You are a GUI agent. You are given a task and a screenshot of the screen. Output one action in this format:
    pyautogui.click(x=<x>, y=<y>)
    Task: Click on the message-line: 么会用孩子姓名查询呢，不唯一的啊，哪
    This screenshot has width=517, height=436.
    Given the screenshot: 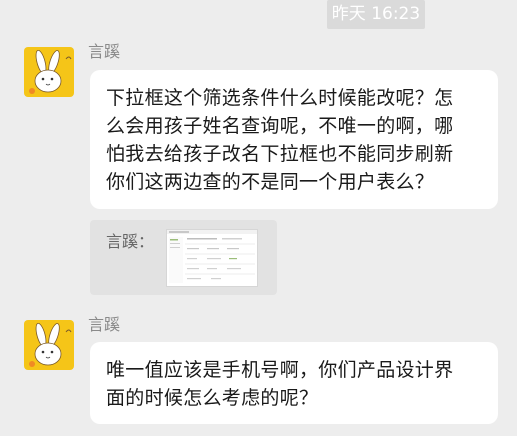 What is the action you would take?
    pyautogui.click(x=280, y=126)
    